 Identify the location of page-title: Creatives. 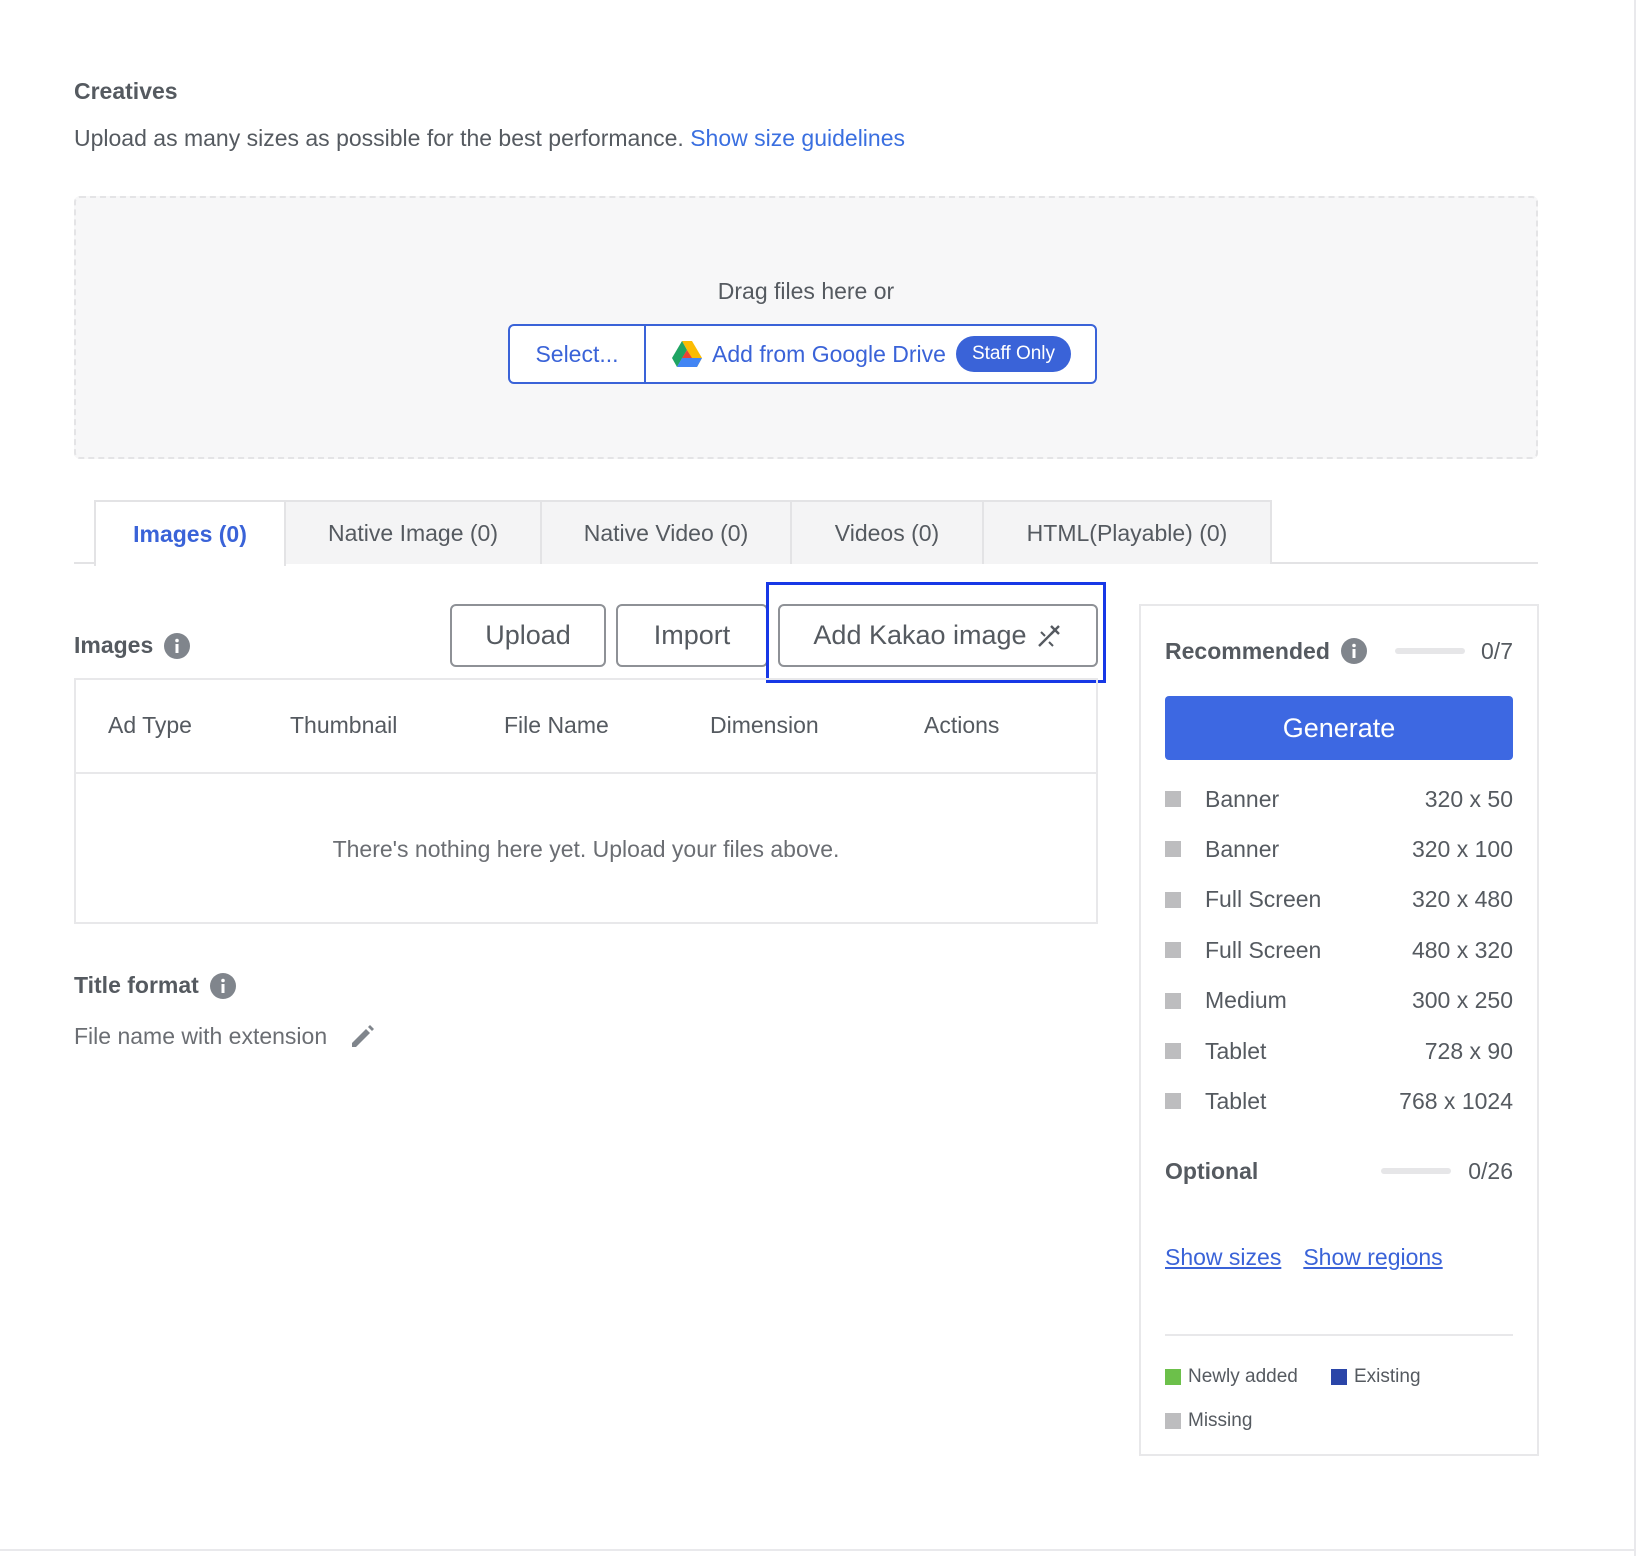
(126, 91).